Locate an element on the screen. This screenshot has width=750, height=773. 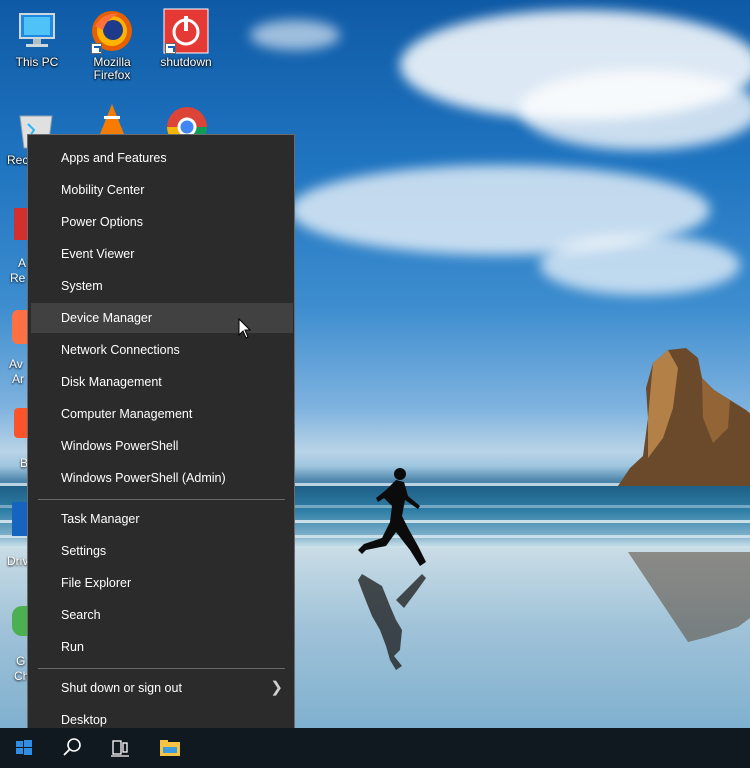
desktop-icon-label-fragment: Ar is located at coordinates (18, 379).